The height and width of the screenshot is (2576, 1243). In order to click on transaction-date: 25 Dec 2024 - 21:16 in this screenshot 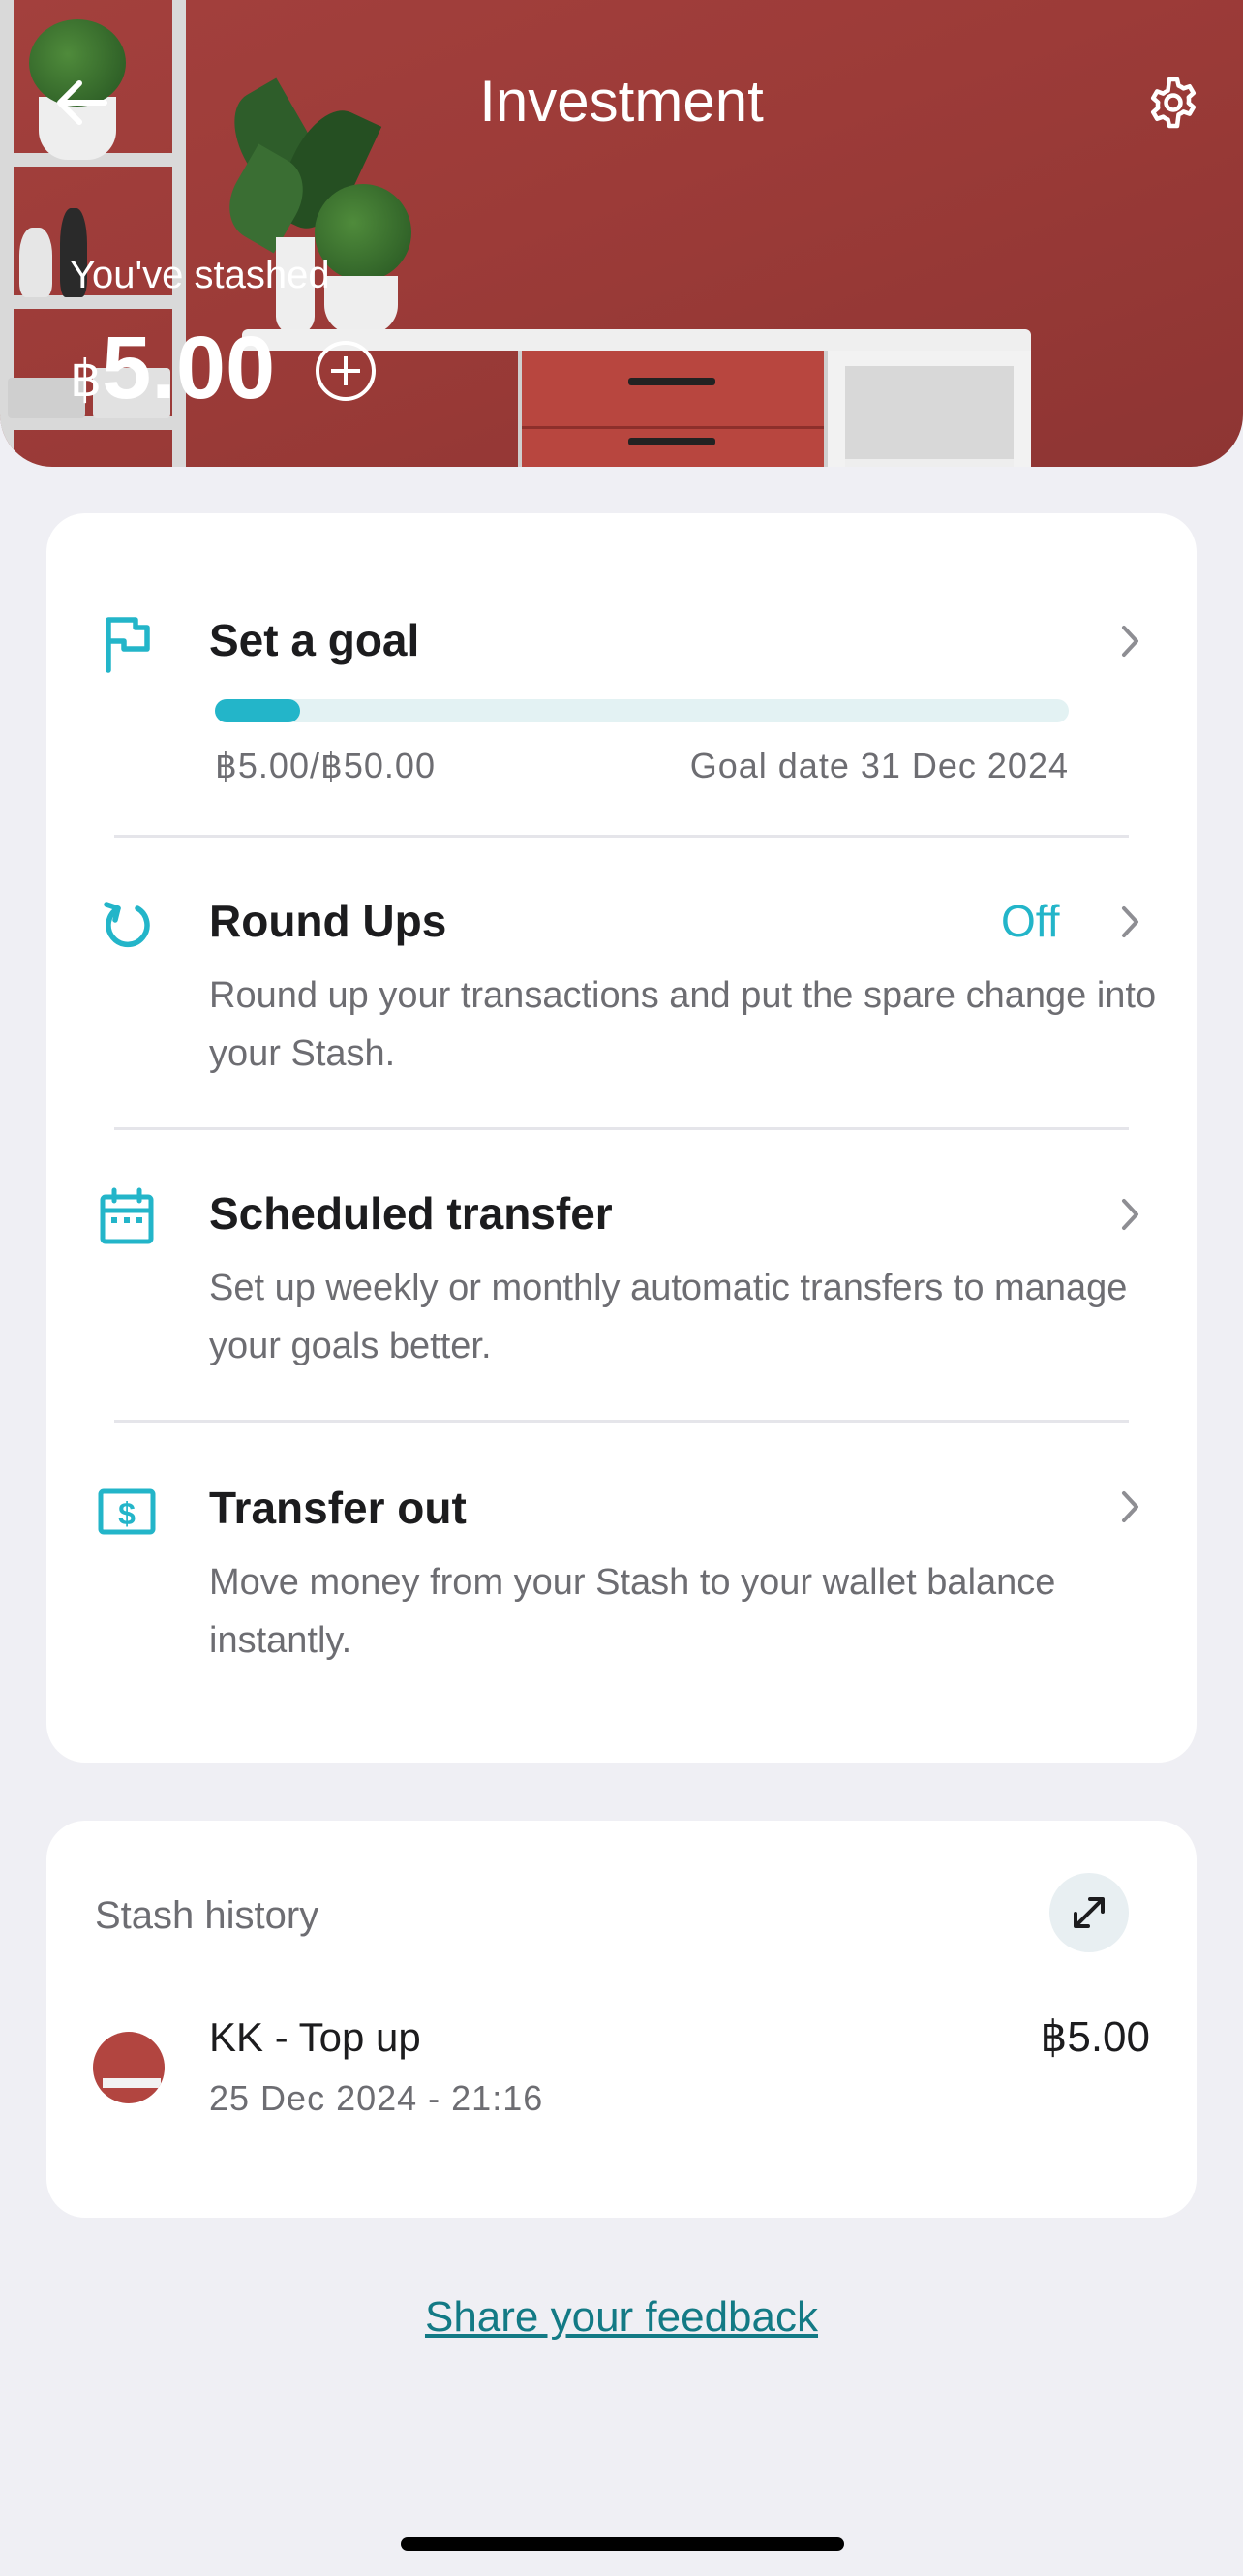, I will do `click(376, 2098)`.